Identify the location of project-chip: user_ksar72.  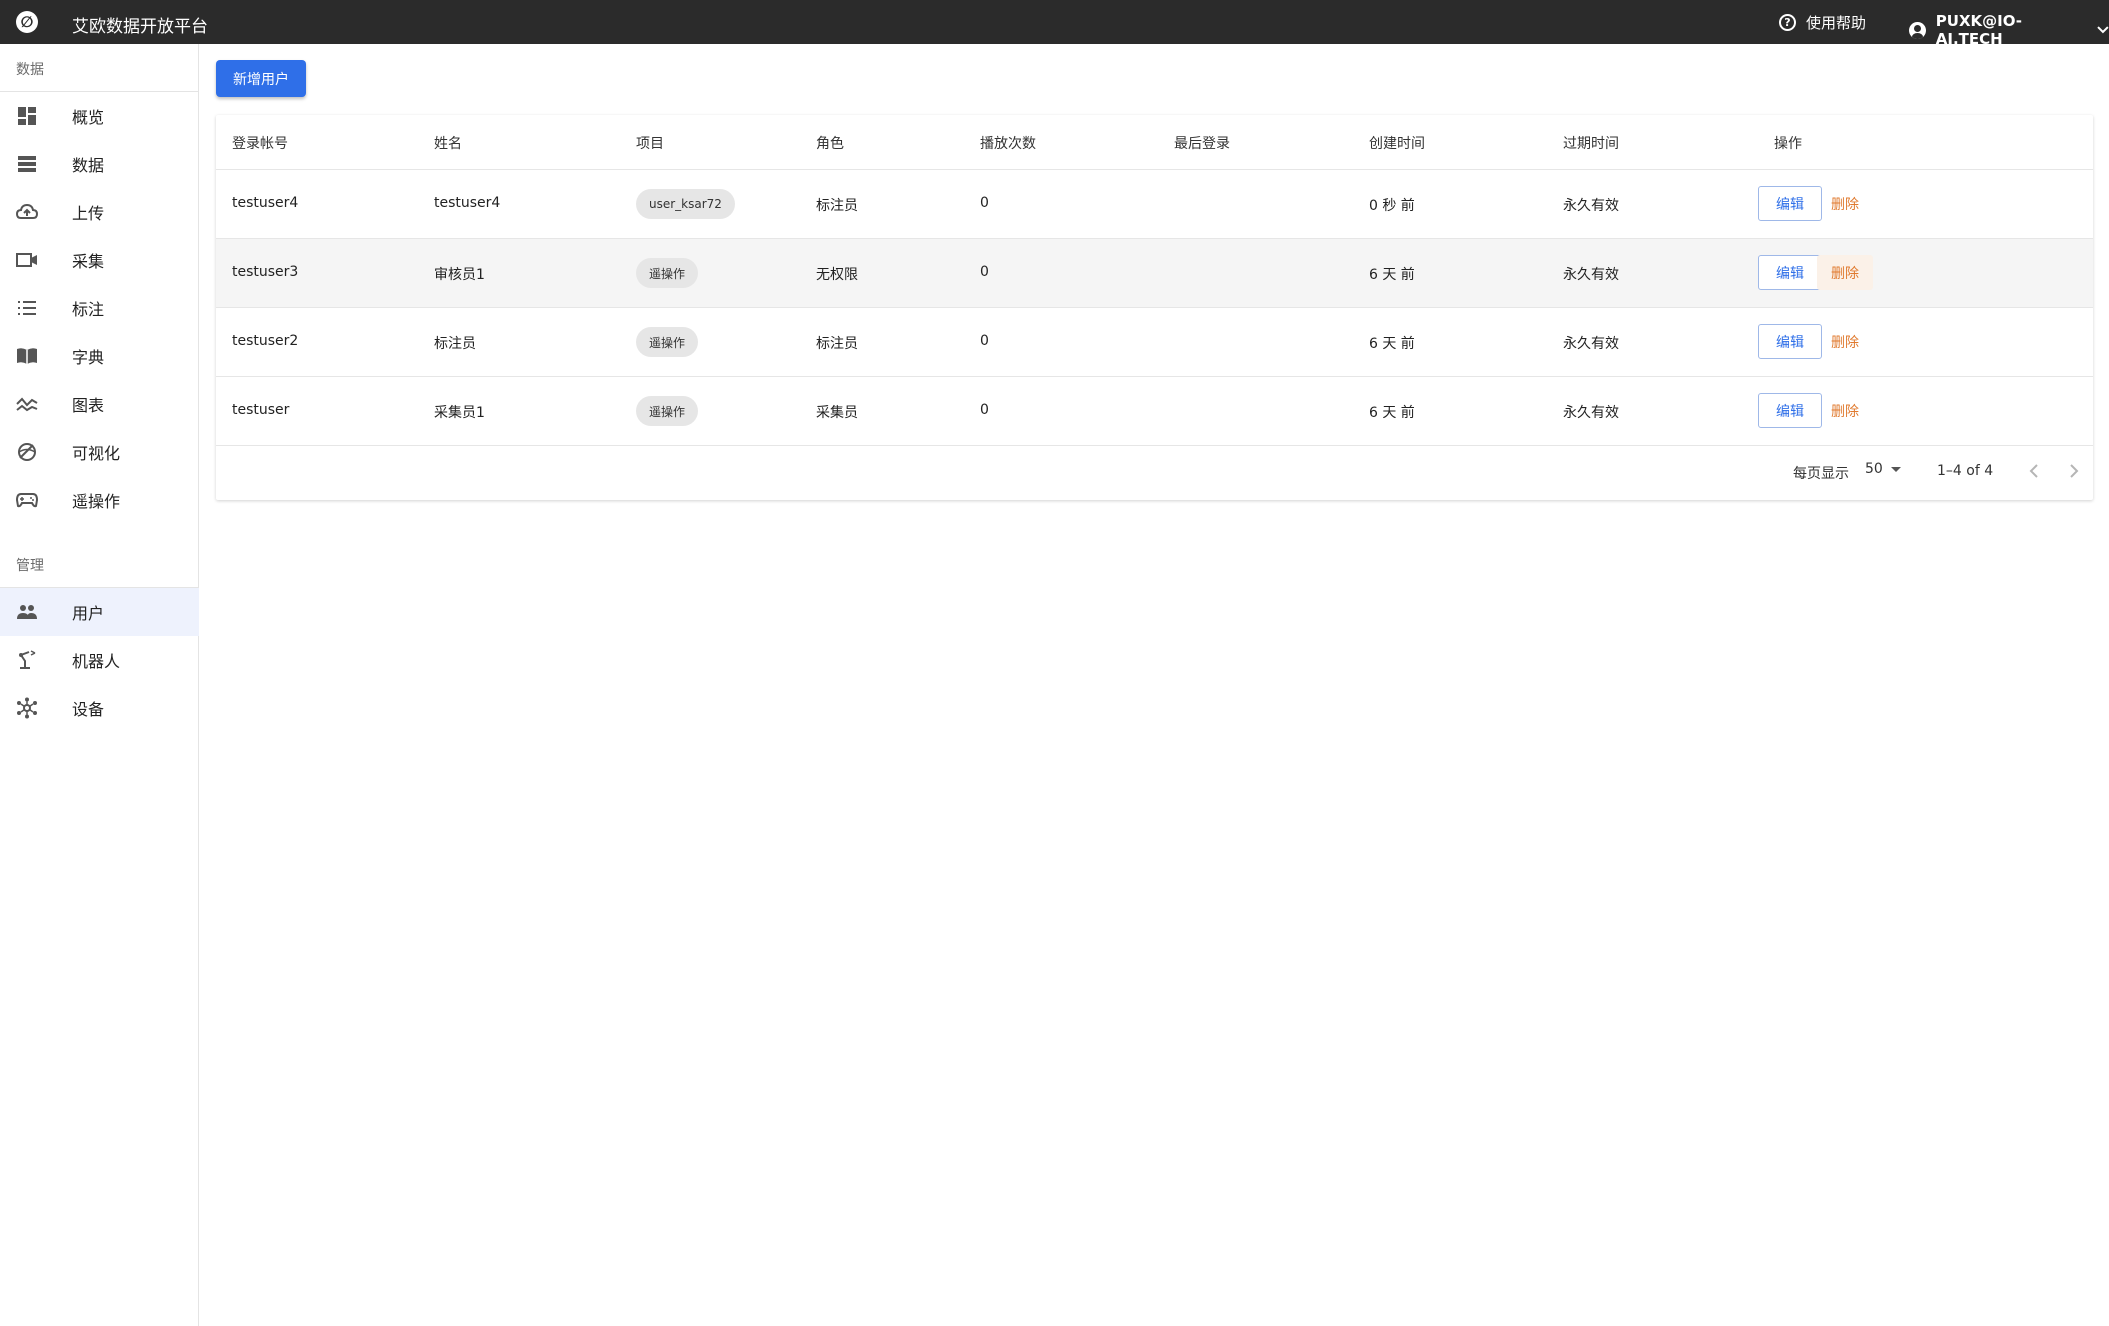
(685, 204).